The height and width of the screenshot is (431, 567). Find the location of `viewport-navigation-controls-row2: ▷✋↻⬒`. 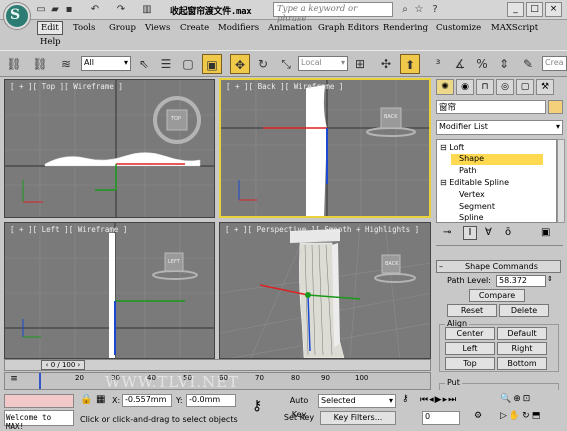

viewport-navigation-controls-row2: ▷✋↻⬒ is located at coordinates (521, 416).